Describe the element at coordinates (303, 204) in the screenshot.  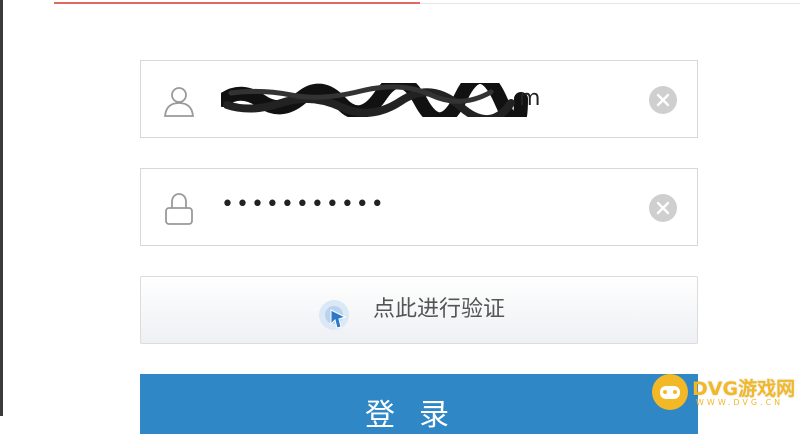
I see `password-value: •••••••••••` at that location.